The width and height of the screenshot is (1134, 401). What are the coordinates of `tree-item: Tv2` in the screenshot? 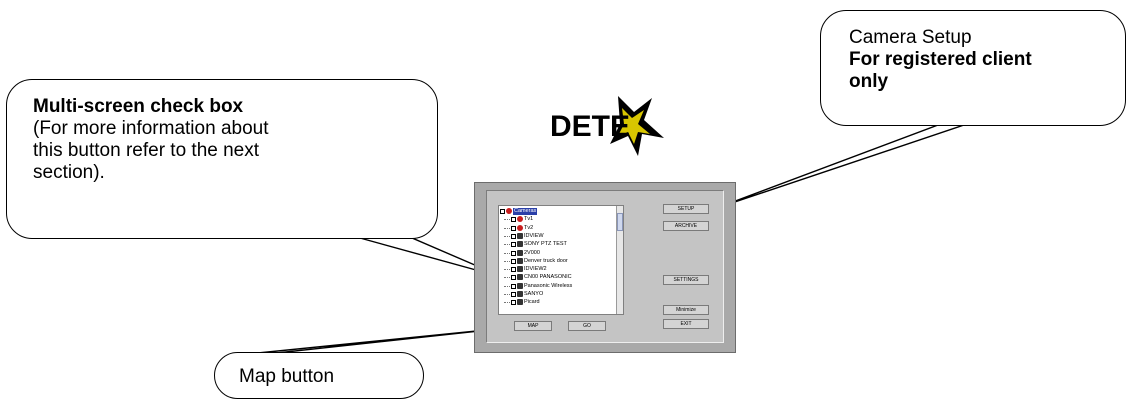 It's located at (558, 228).